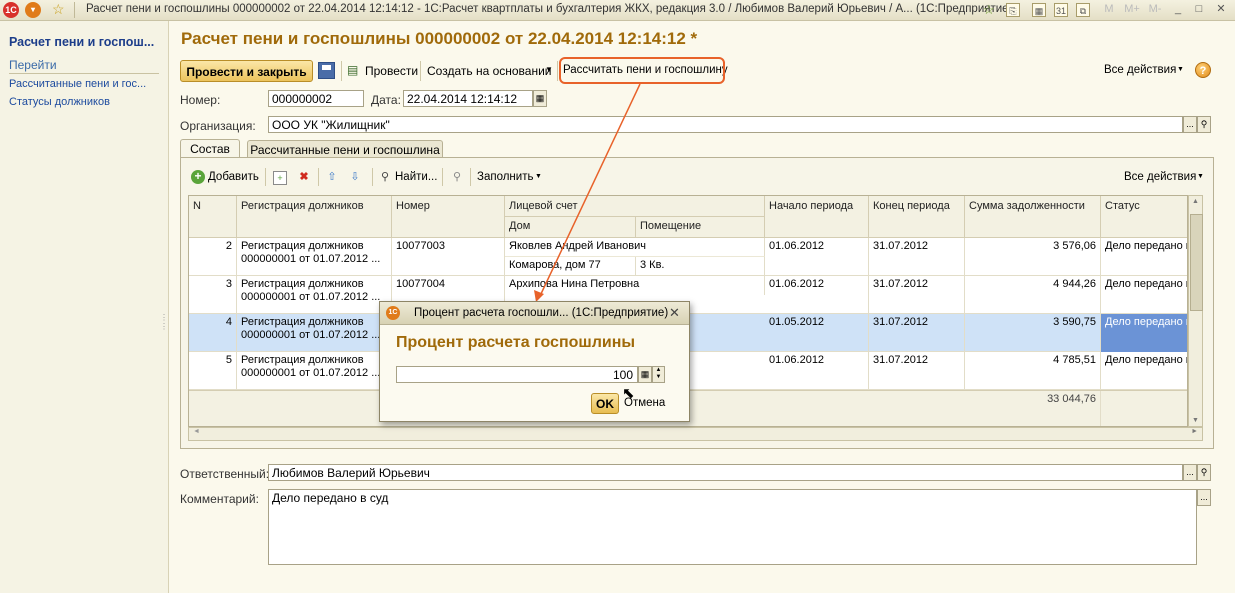  I want to click on percent-input: 100, so click(517, 374).